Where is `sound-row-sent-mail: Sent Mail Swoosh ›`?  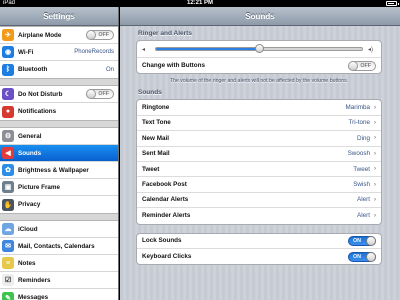 sound-row-sent-mail: Sent Mail Swoosh › is located at coordinates (259, 154).